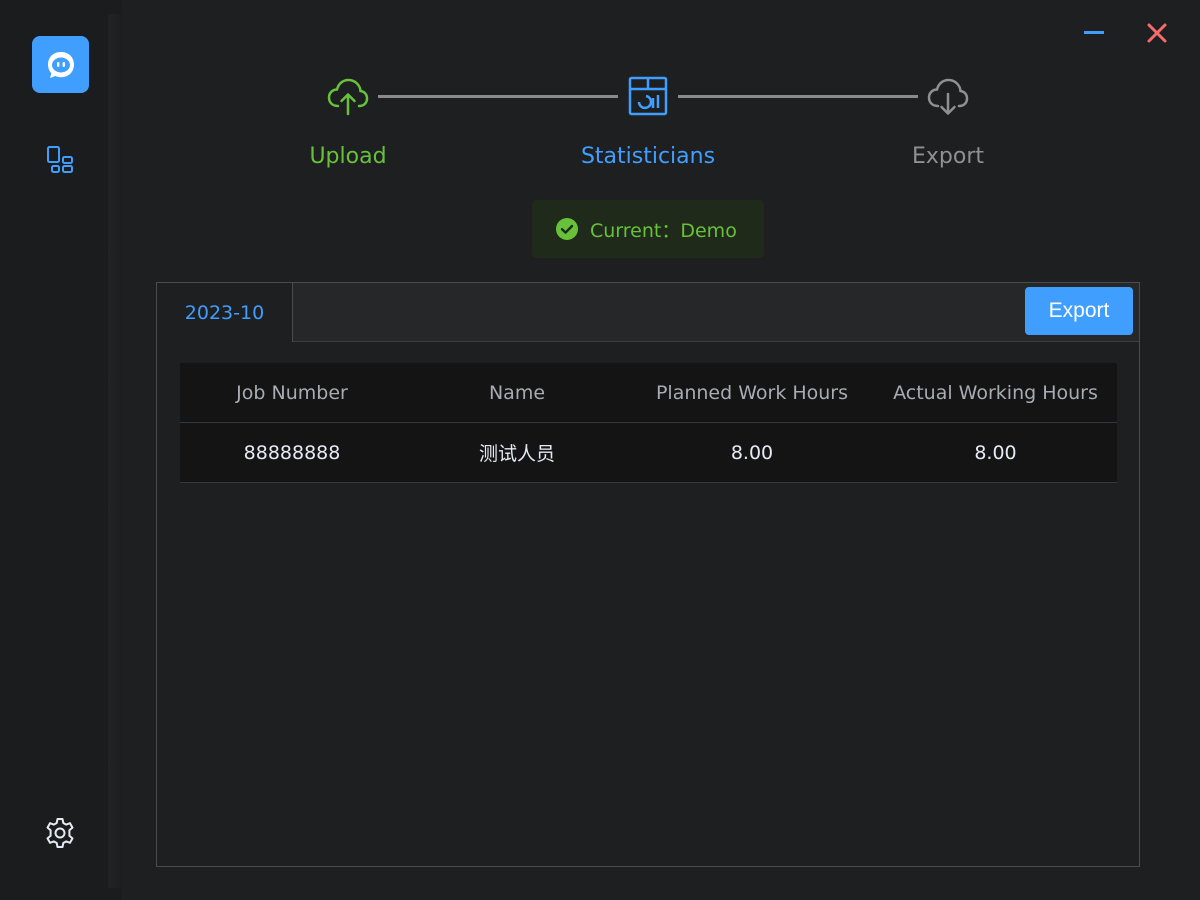 This screenshot has width=1200, height=900. Describe the element at coordinates (995, 393) in the screenshot. I see `column-header-actual-hours: Actual Working Hours` at that location.